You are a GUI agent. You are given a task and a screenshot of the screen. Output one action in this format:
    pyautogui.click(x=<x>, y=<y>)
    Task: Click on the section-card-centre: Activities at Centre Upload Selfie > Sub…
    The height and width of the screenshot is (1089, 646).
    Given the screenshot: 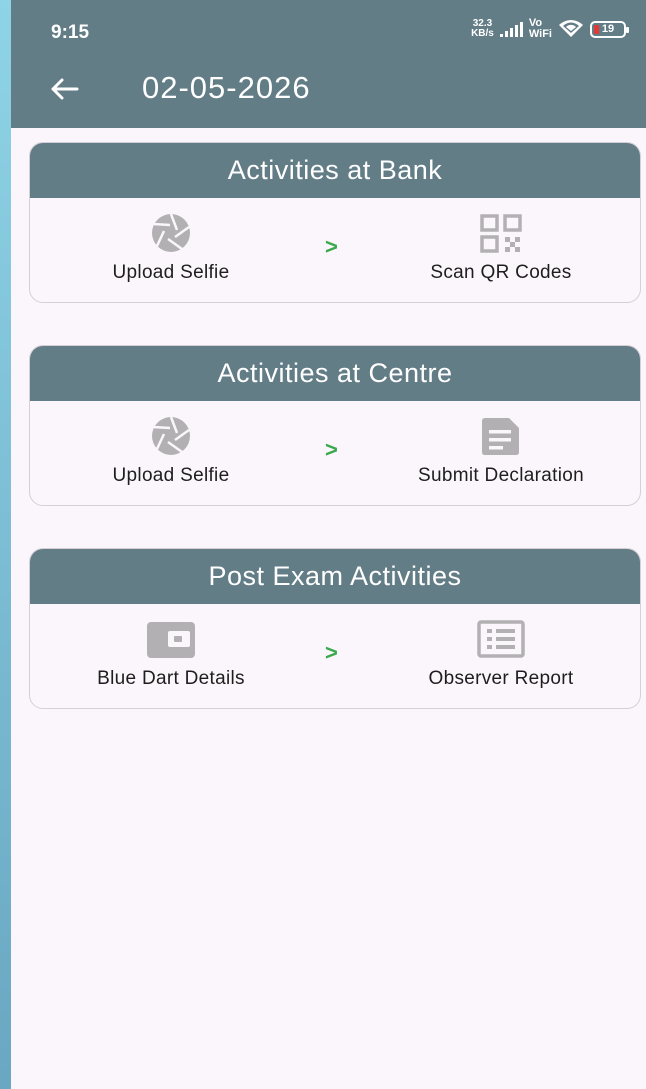 What is the action you would take?
    pyautogui.click(x=335, y=425)
    